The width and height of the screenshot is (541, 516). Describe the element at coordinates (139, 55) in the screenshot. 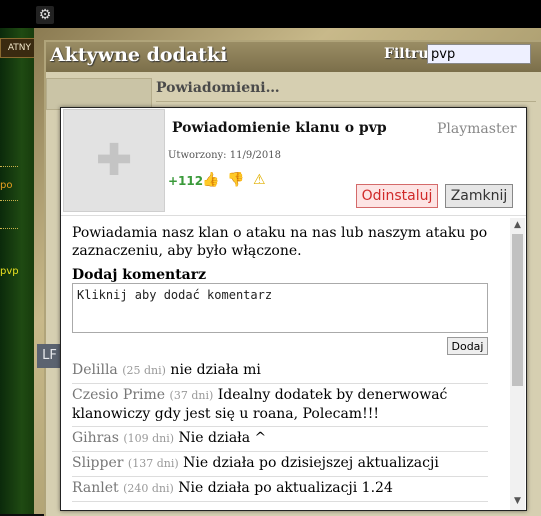

I see `panel-title: Aktywne dodatki` at that location.